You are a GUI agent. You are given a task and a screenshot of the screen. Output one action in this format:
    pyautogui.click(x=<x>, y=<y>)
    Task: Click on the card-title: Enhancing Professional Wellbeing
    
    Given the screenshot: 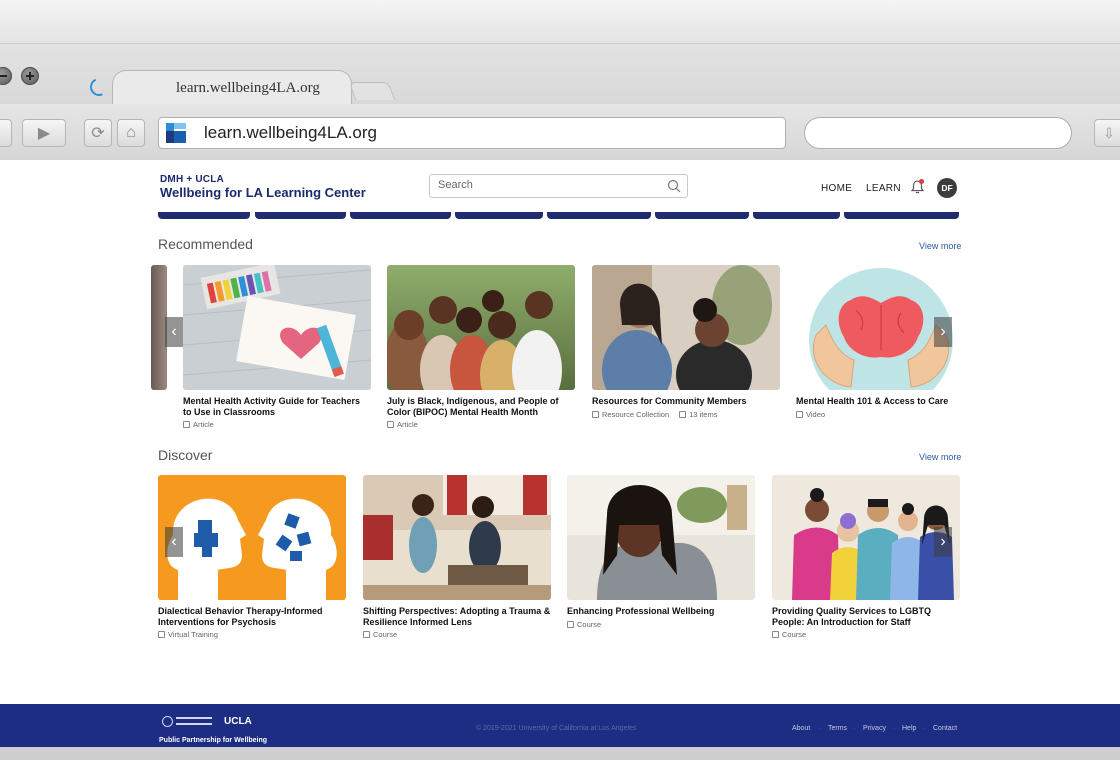 What is the action you would take?
    pyautogui.click(x=641, y=611)
    